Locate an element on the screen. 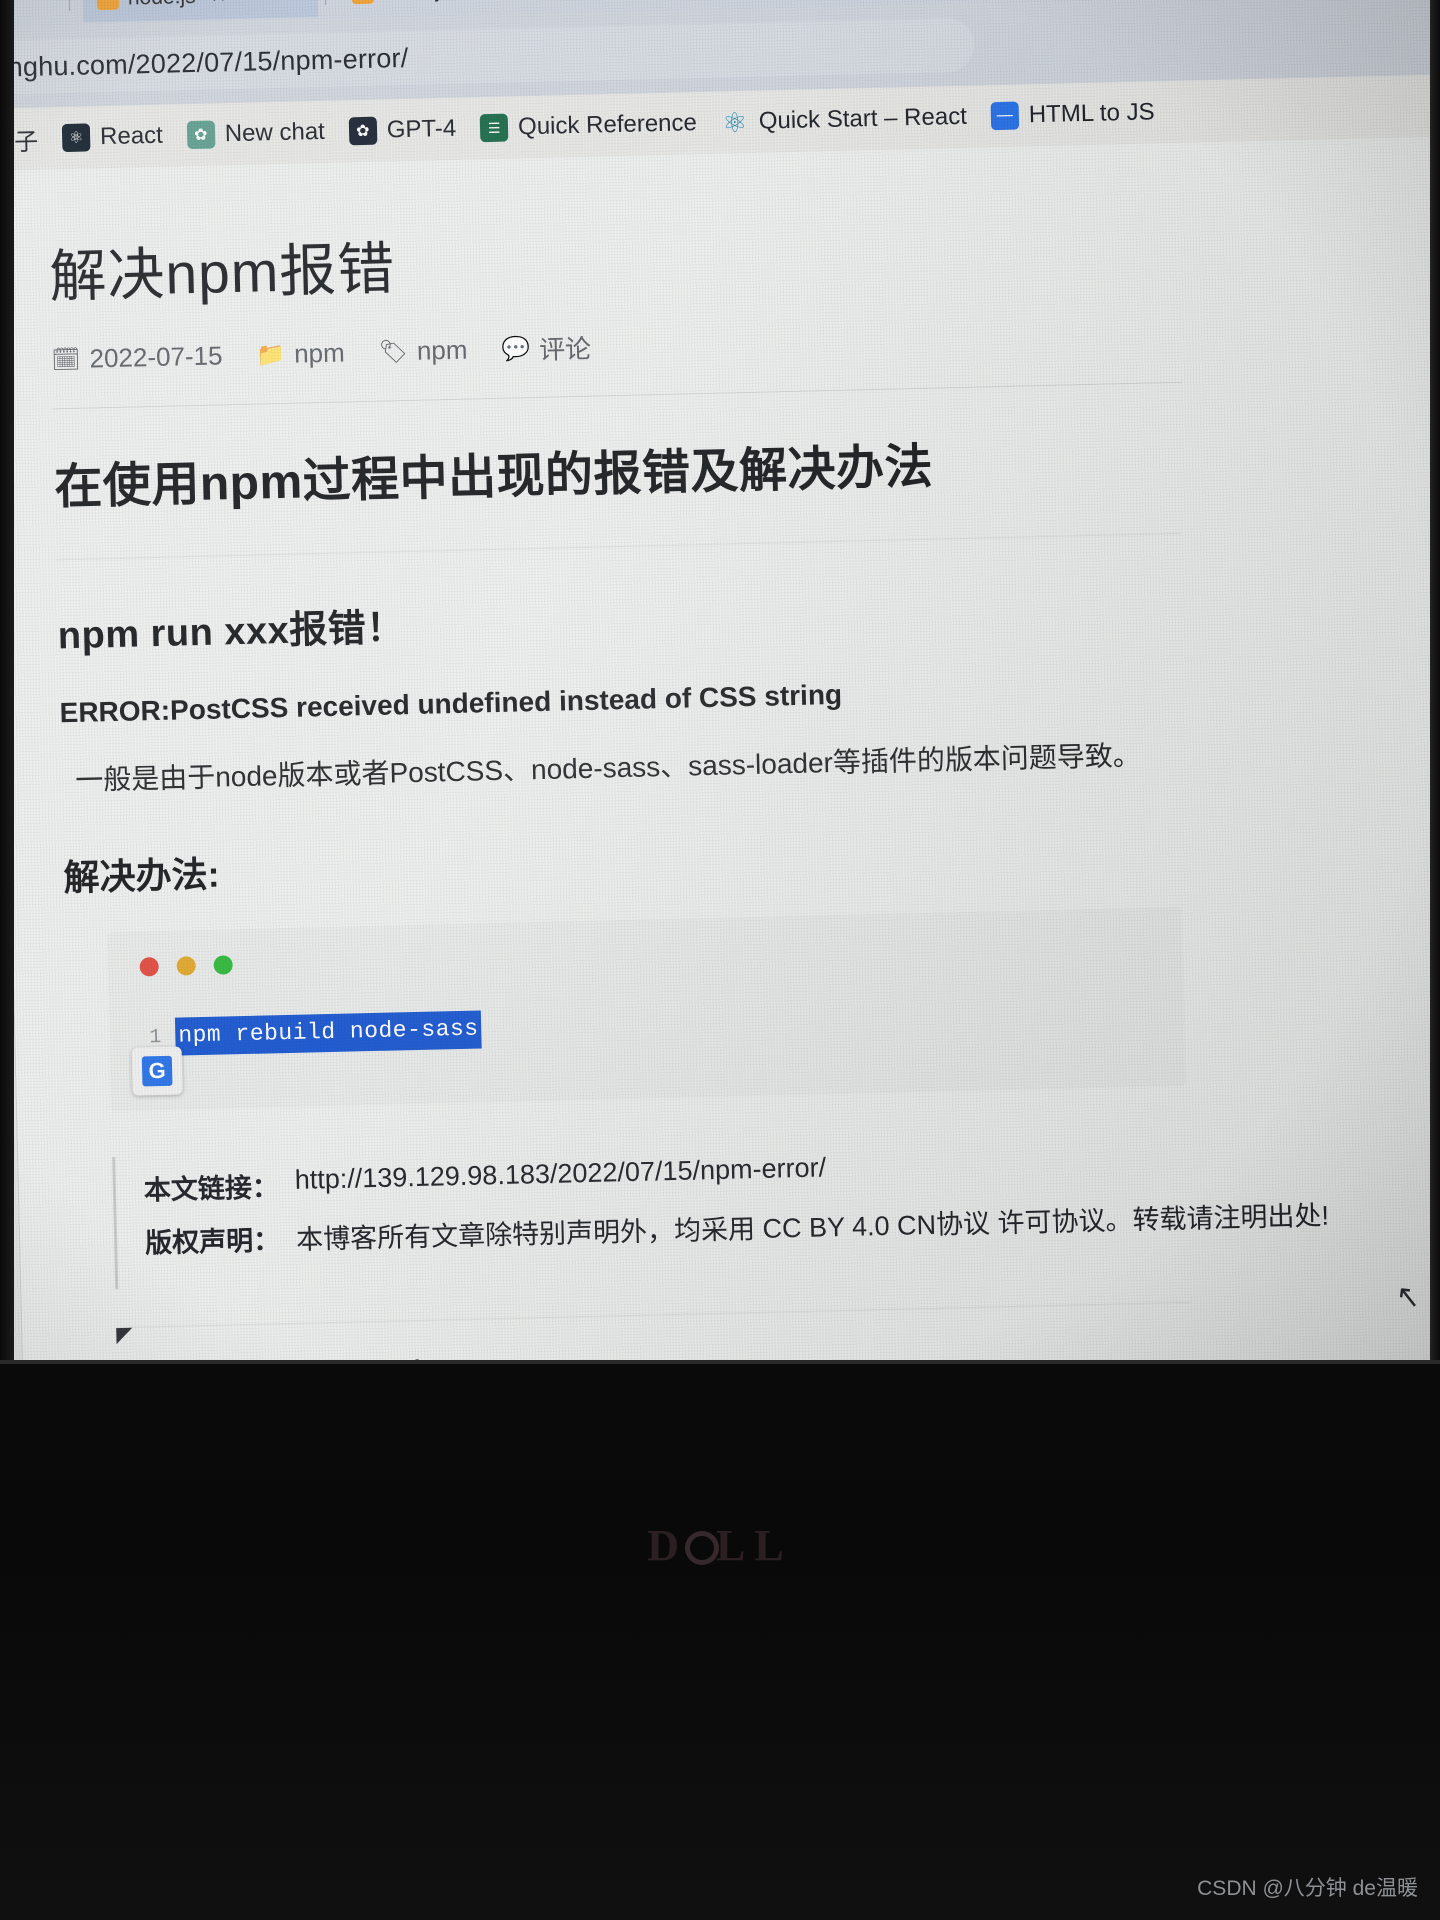  bookmark-item-4: ☰ Quick Reference is located at coordinates (588, 126).